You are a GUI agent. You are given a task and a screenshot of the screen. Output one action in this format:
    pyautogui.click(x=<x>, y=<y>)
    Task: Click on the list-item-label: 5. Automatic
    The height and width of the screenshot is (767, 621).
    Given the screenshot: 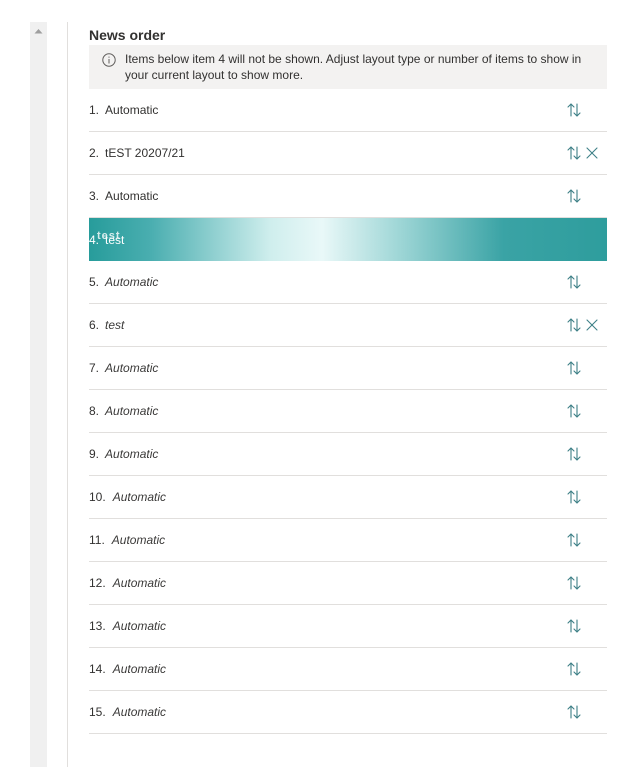 What is the action you would take?
    pyautogui.click(x=123, y=282)
    